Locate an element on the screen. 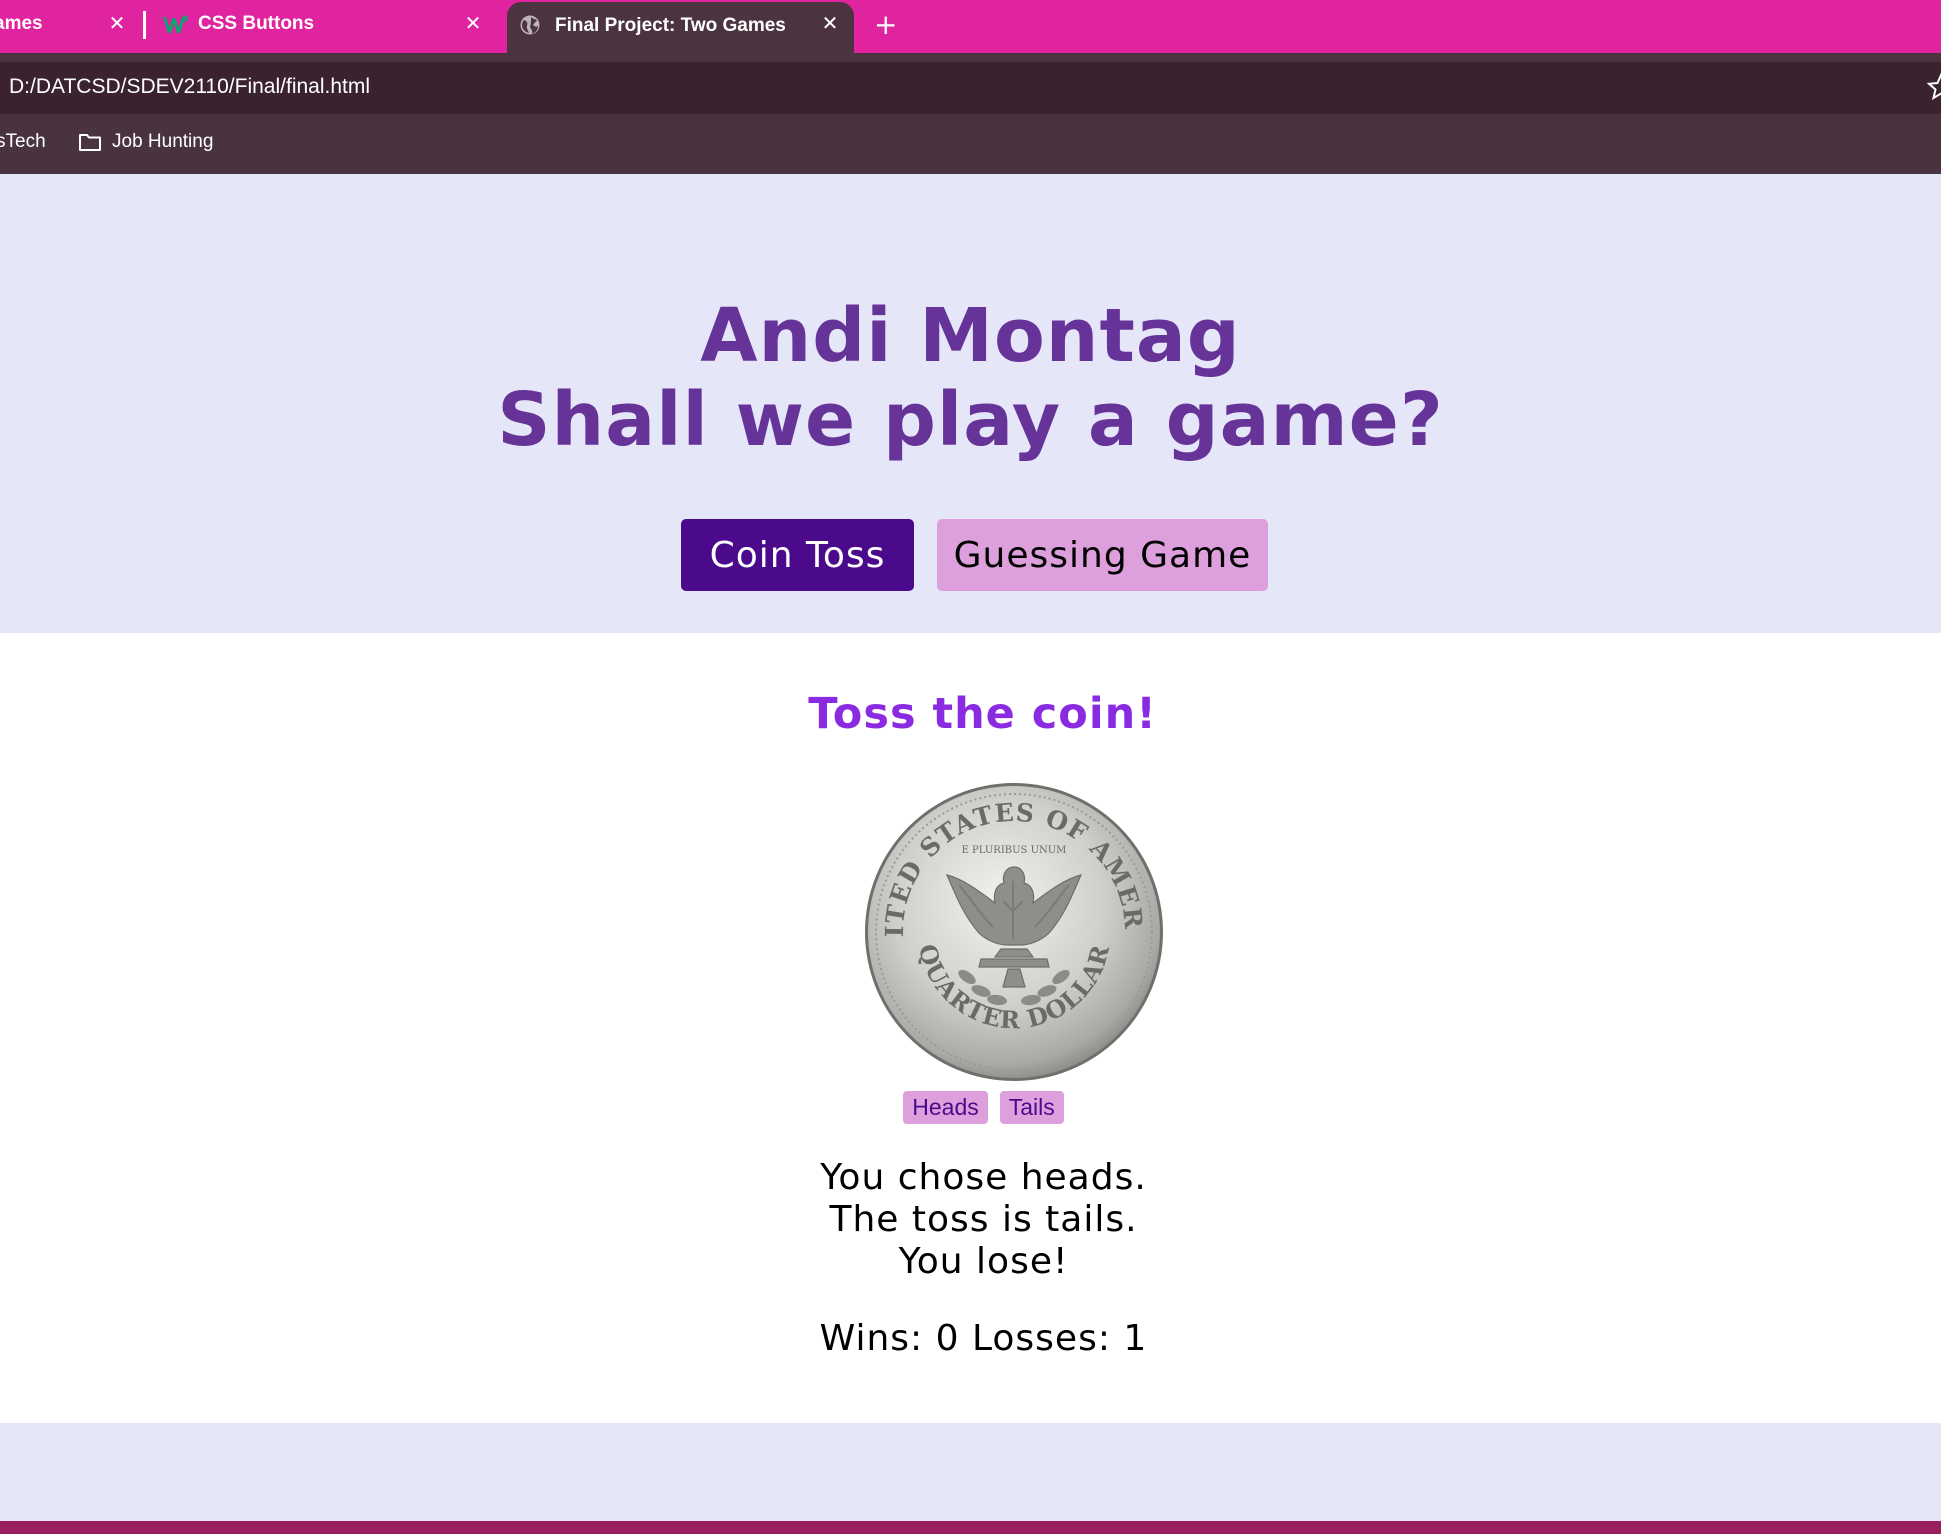 Image resolution: width=1941 pixels, height=1534 pixels. tab-final-project: Final Project: Two Games ✕ is located at coordinates (680, 30).